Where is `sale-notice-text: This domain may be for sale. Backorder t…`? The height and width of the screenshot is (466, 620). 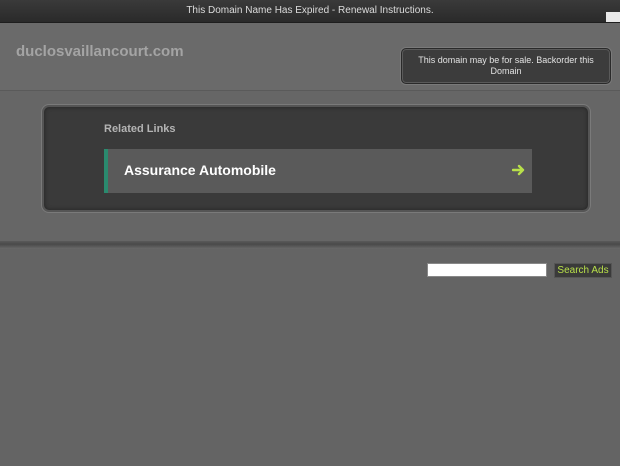
sale-notice-text: This domain may be for sale. Backorder t… is located at coordinates (506, 65).